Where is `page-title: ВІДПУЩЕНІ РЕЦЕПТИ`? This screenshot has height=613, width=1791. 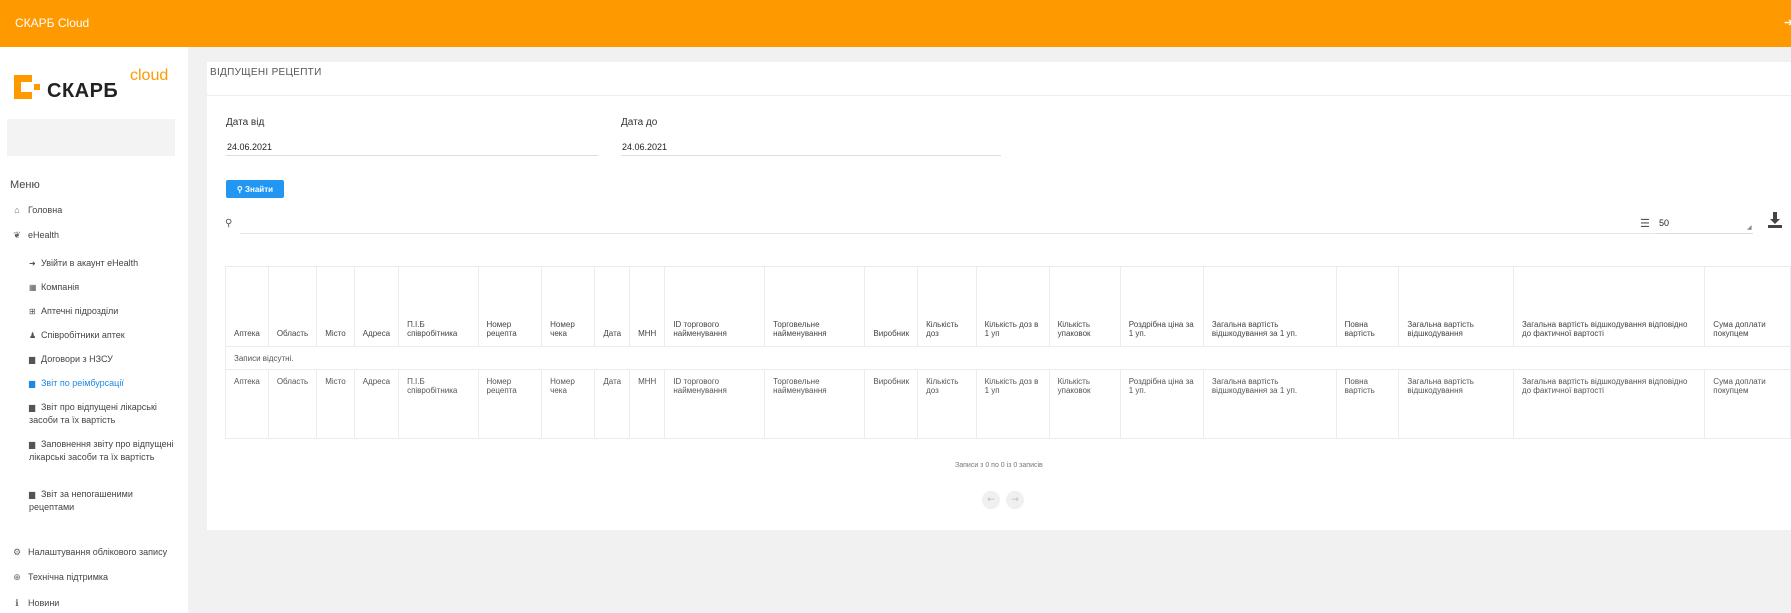
page-title: ВІДПУЩЕНІ РЕЦЕПТИ is located at coordinates (266, 72).